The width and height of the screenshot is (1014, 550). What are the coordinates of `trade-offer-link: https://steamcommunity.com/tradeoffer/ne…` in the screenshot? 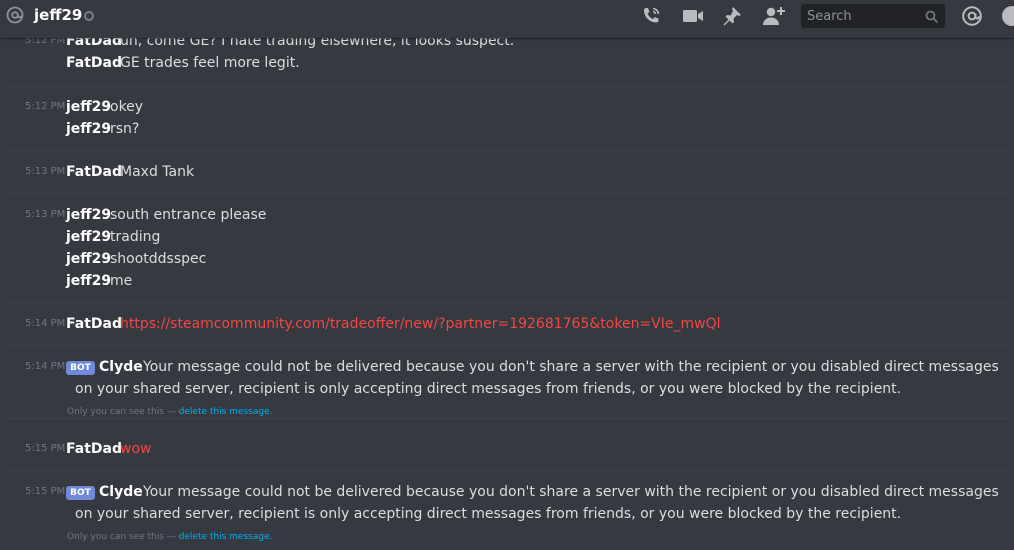 It's located at (420, 324).